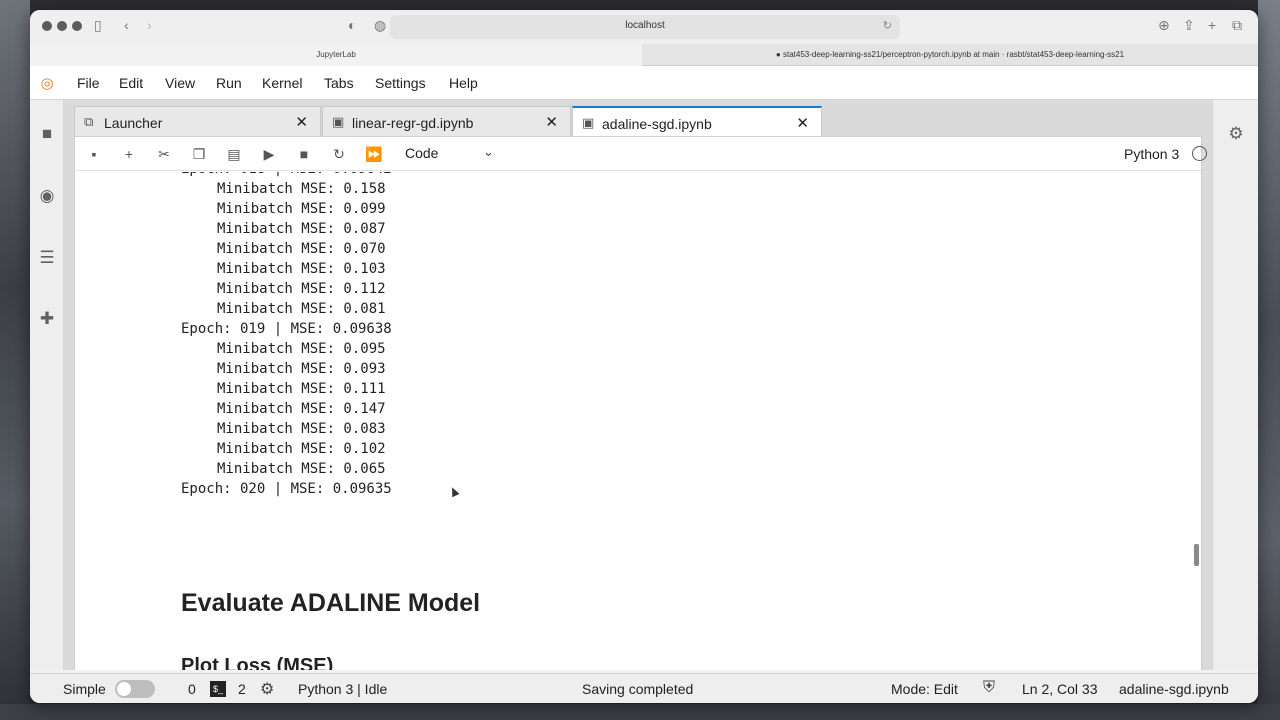 This screenshot has width=1280, height=720. Describe the element at coordinates (267, 689) in the screenshot. I see `kernel-chip-icon: ⚙` at that location.